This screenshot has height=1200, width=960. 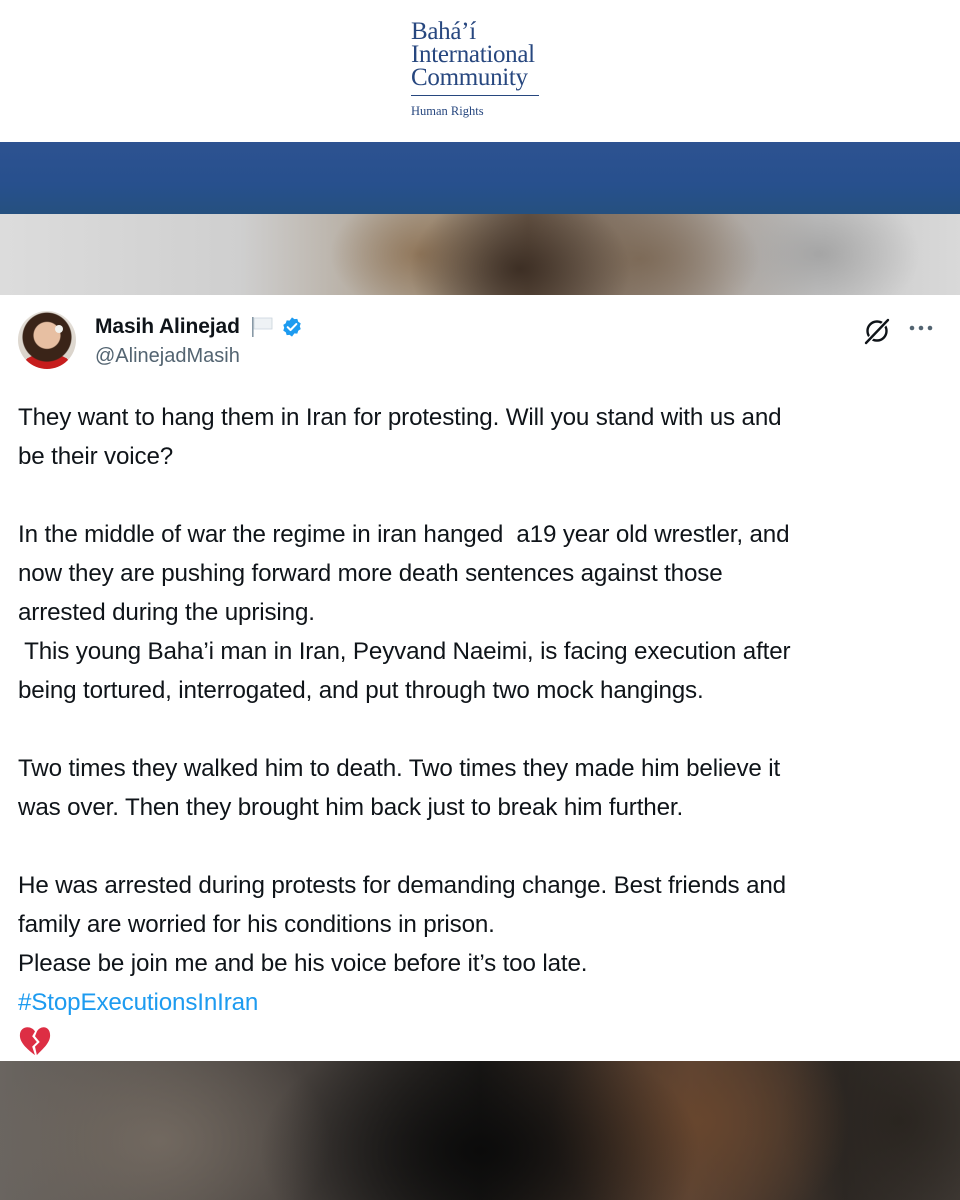 I want to click on logo-subtitle: Human Rights, so click(x=447, y=111).